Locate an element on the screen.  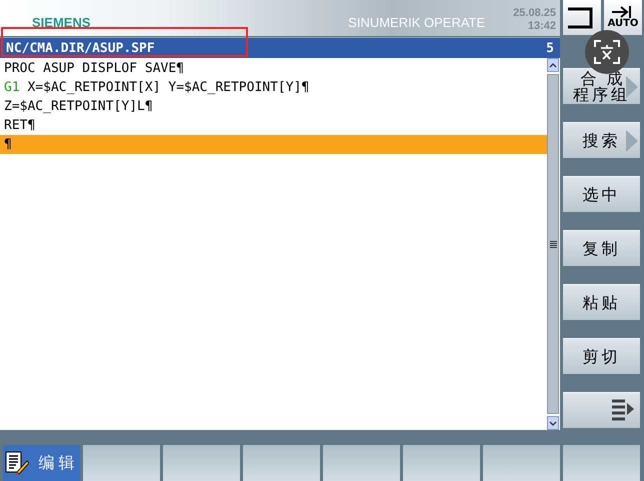
more-icon is located at coordinates (623, 410).